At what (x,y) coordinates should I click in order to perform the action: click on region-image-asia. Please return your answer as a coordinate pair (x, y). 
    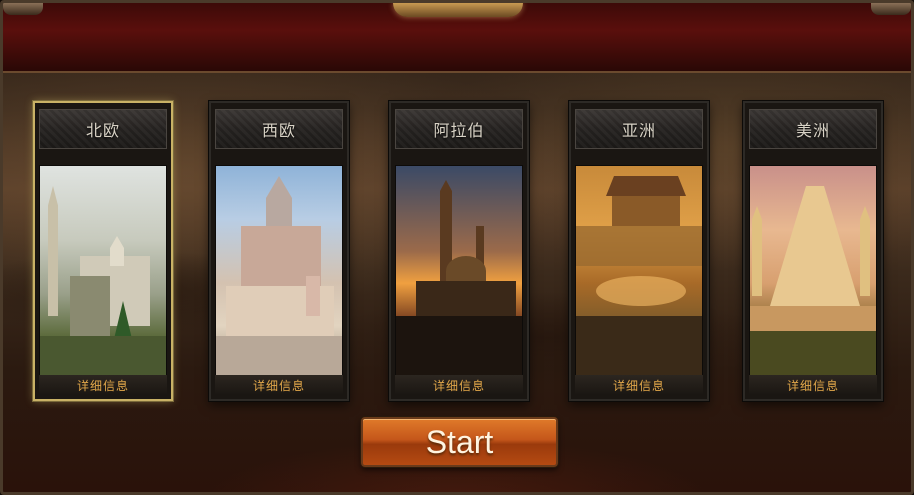
    Looking at the image, I should click on (639, 272).